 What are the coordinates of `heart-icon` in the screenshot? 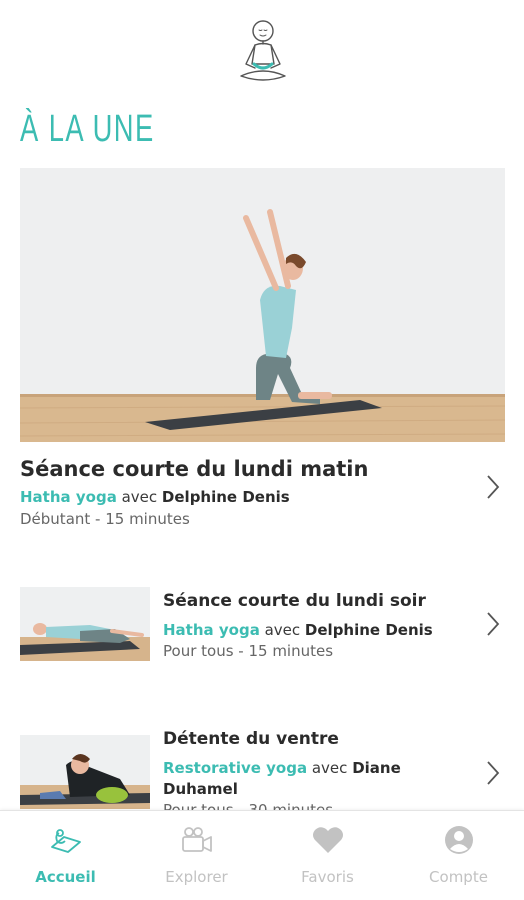 It's located at (328, 840).